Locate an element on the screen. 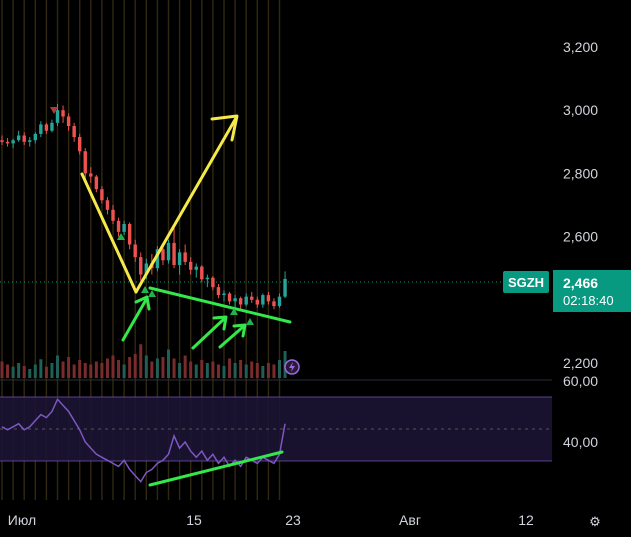 Image resolution: width=631 pixels, height=537 pixels. price-tick-label: 2,600 is located at coordinates (580, 237).